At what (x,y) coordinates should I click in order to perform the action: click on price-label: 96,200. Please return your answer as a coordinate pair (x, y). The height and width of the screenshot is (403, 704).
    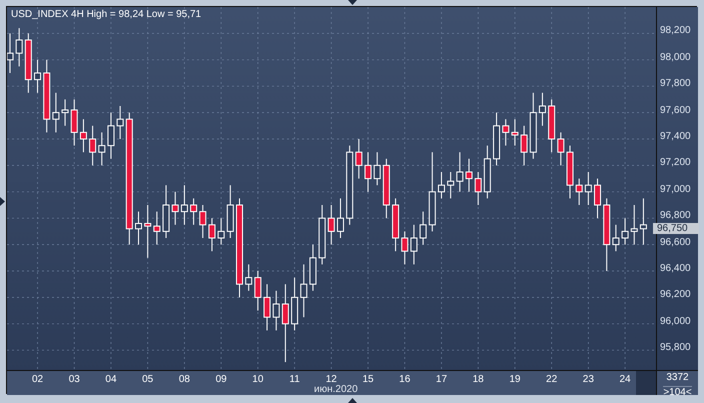
    Looking at the image, I should click on (675, 295).